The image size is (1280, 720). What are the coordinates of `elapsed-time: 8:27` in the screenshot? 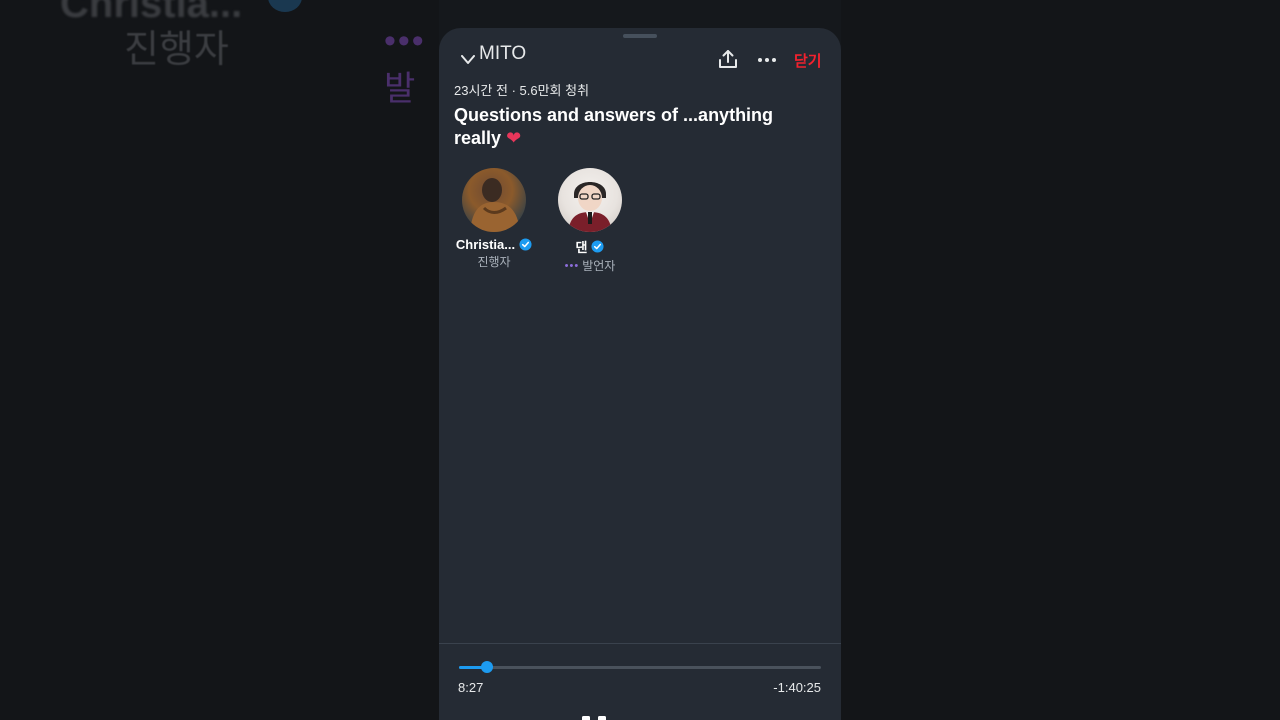 It's located at (471, 687).